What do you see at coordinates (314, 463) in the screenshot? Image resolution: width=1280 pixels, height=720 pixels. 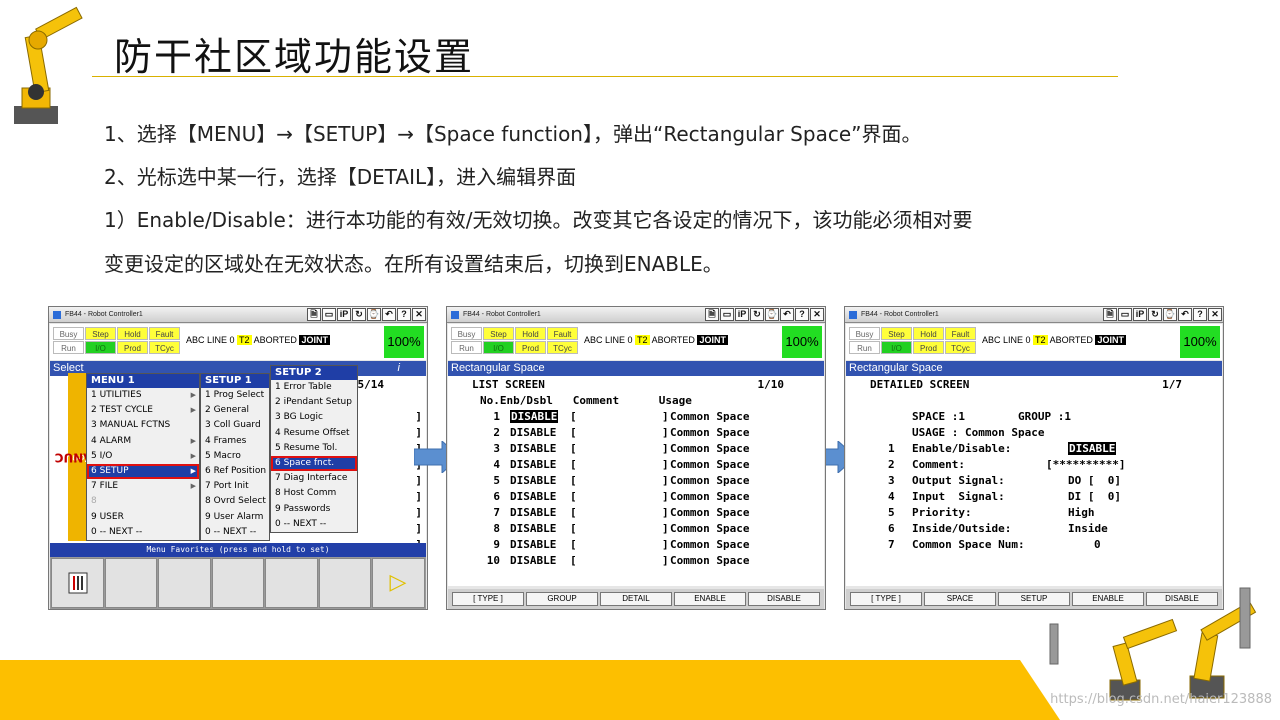 I see `setup2-item-space-fnct: 6 Space fnct.` at bounding box center [314, 463].